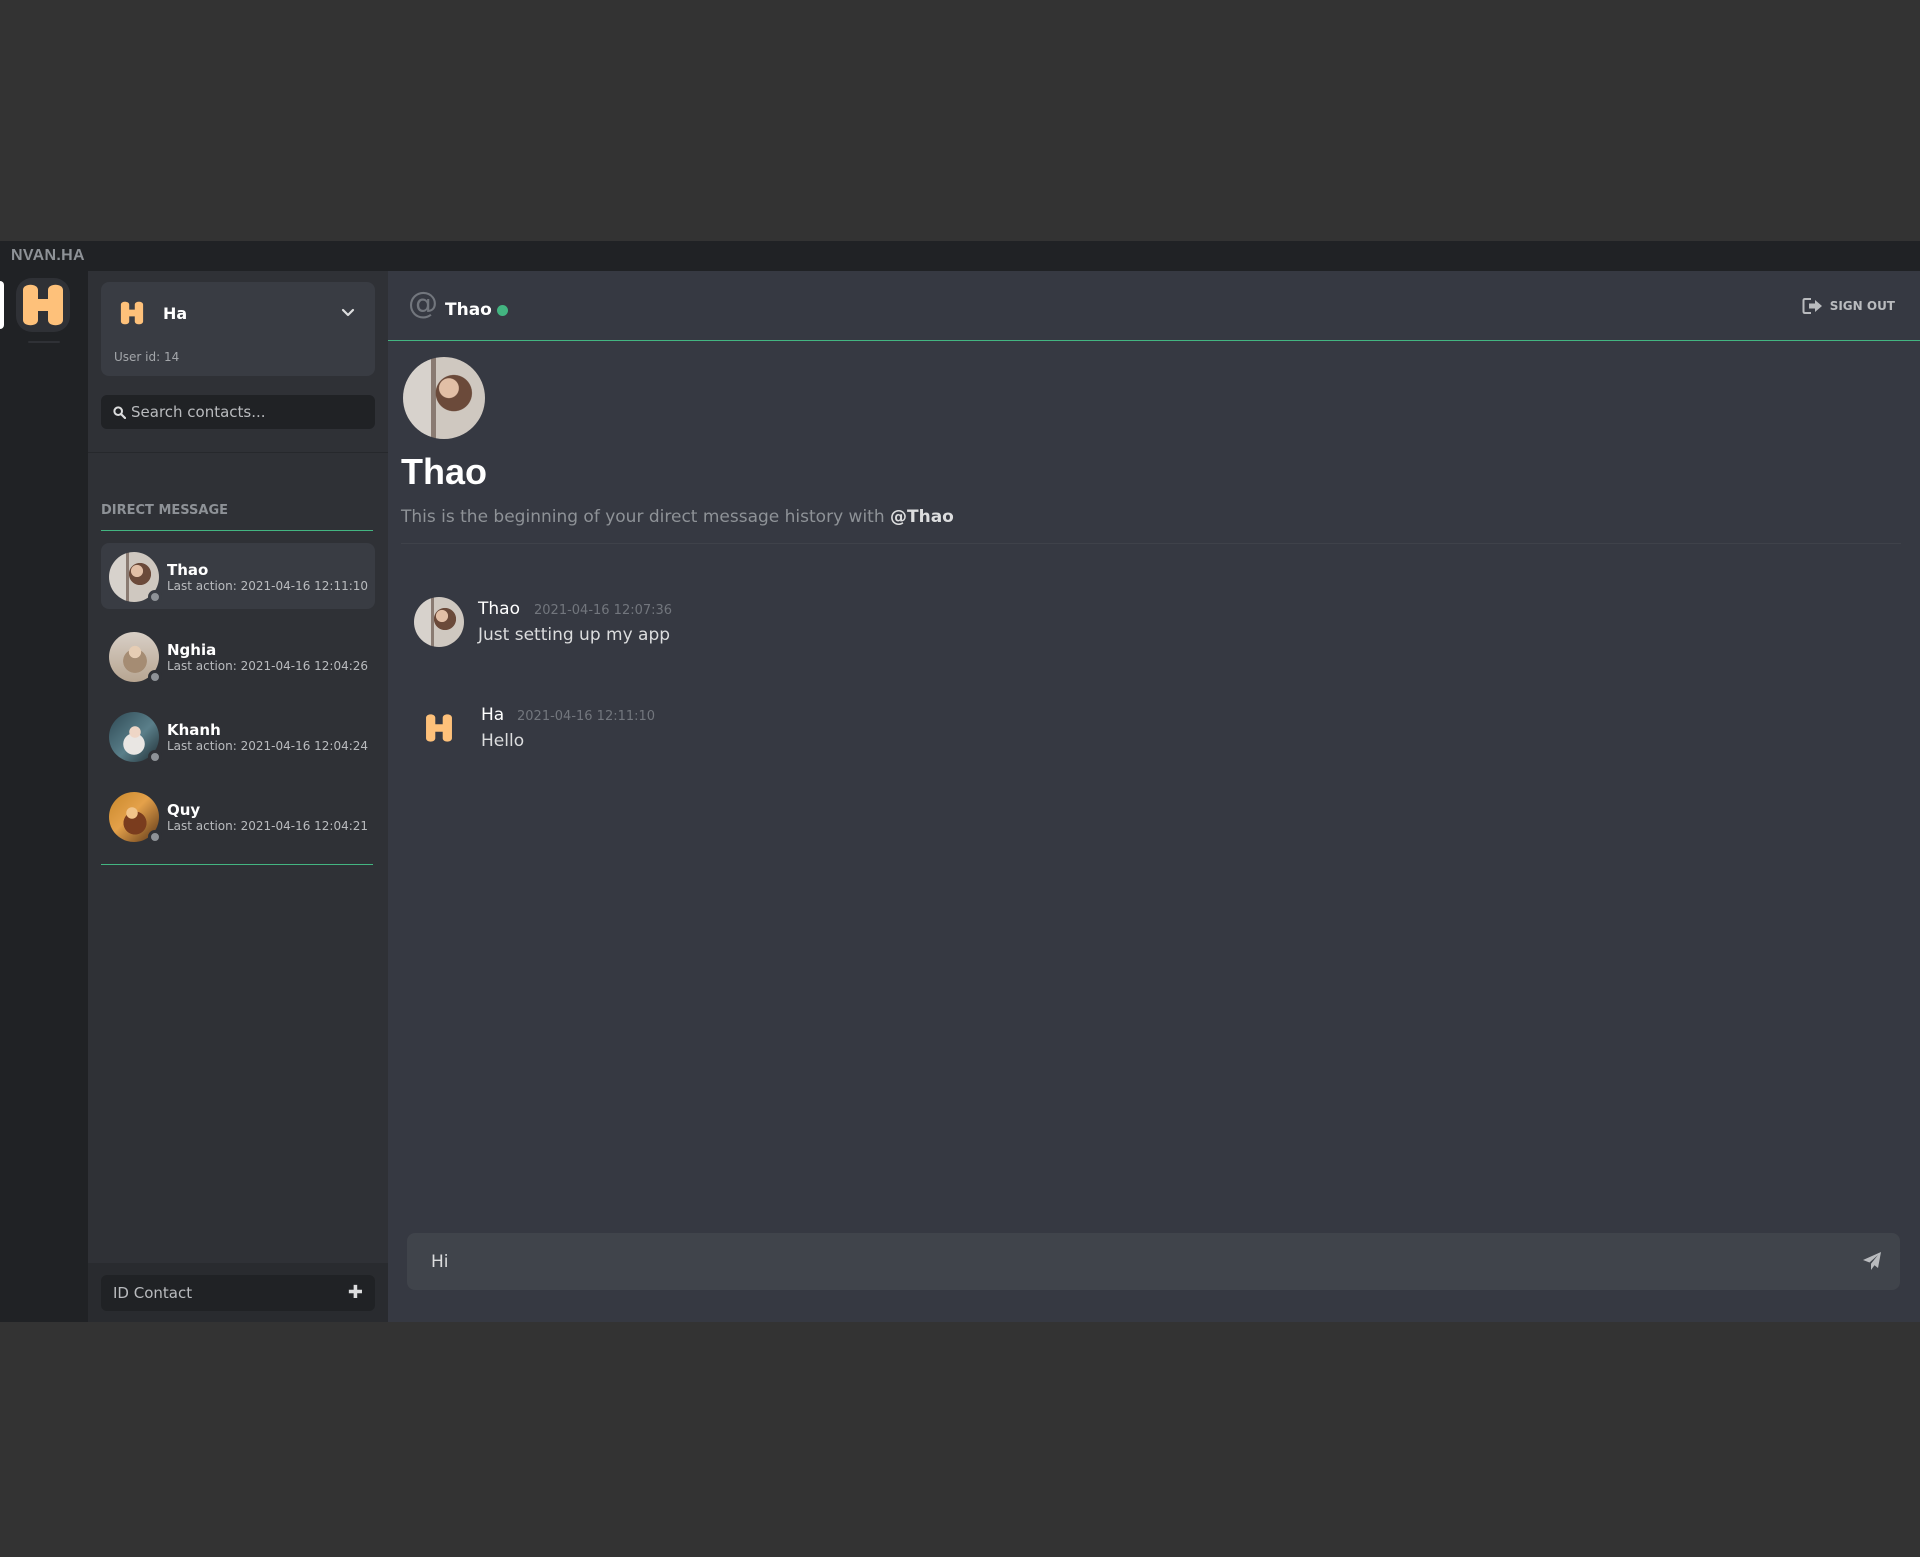 The image size is (1920, 1557). Describe the element at coordinates (268, 746) in the screenshot. I see `contact-last-action: Last action: 2021-04-16 12:04:24` at that location.